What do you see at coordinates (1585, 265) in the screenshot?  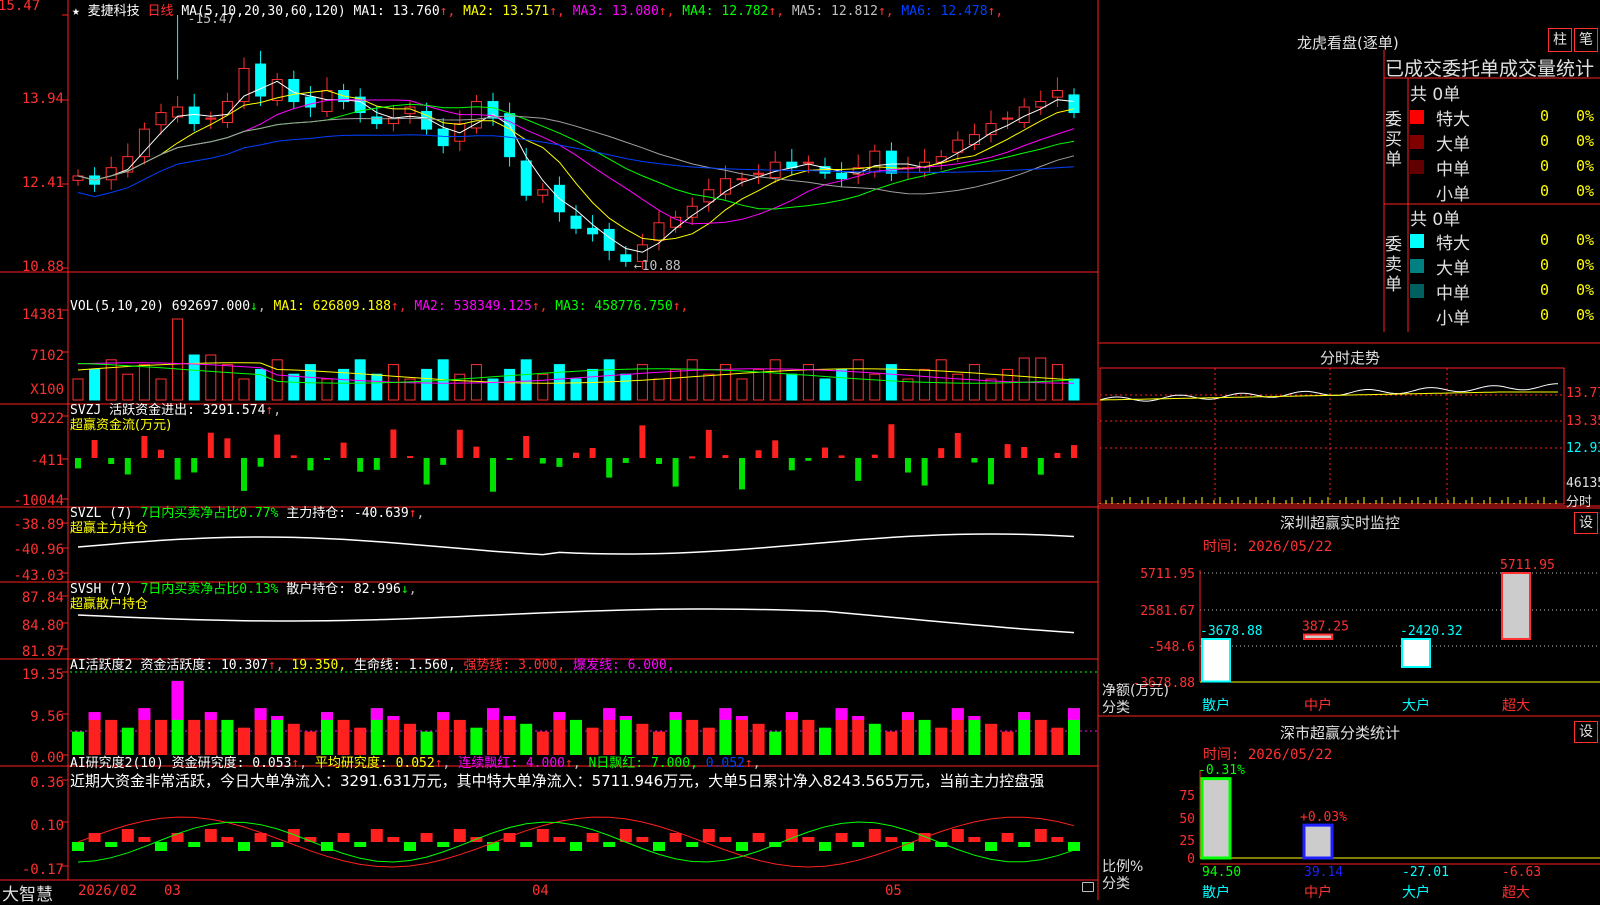 I see `sell-row-pct-2: 0%` at bounding box center [1585, 265].